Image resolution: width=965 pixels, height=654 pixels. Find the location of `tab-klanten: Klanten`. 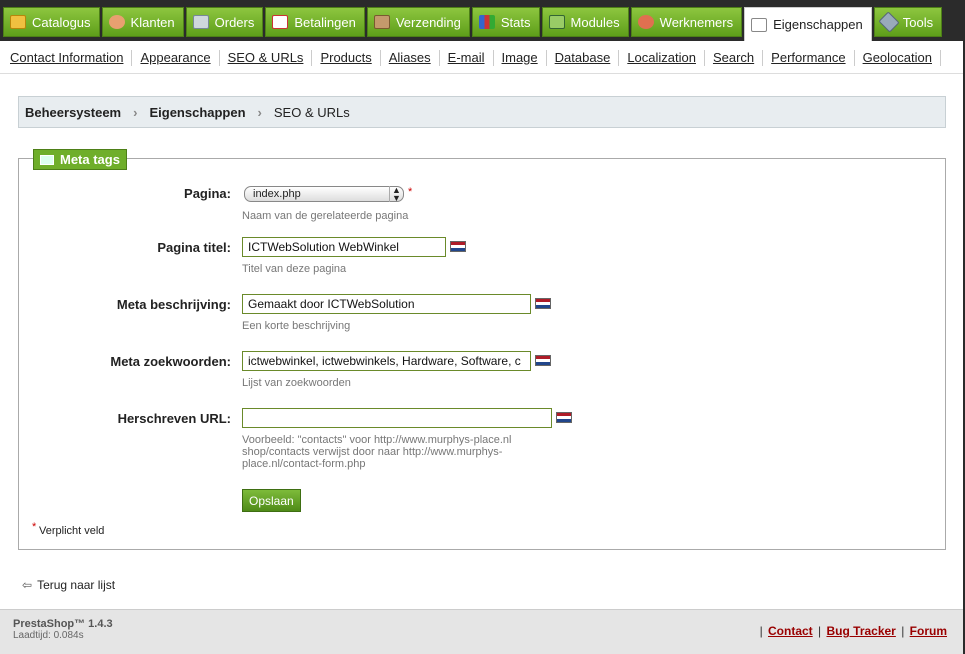

tab-klanten: Klanten is located at coordinates (142, 22).